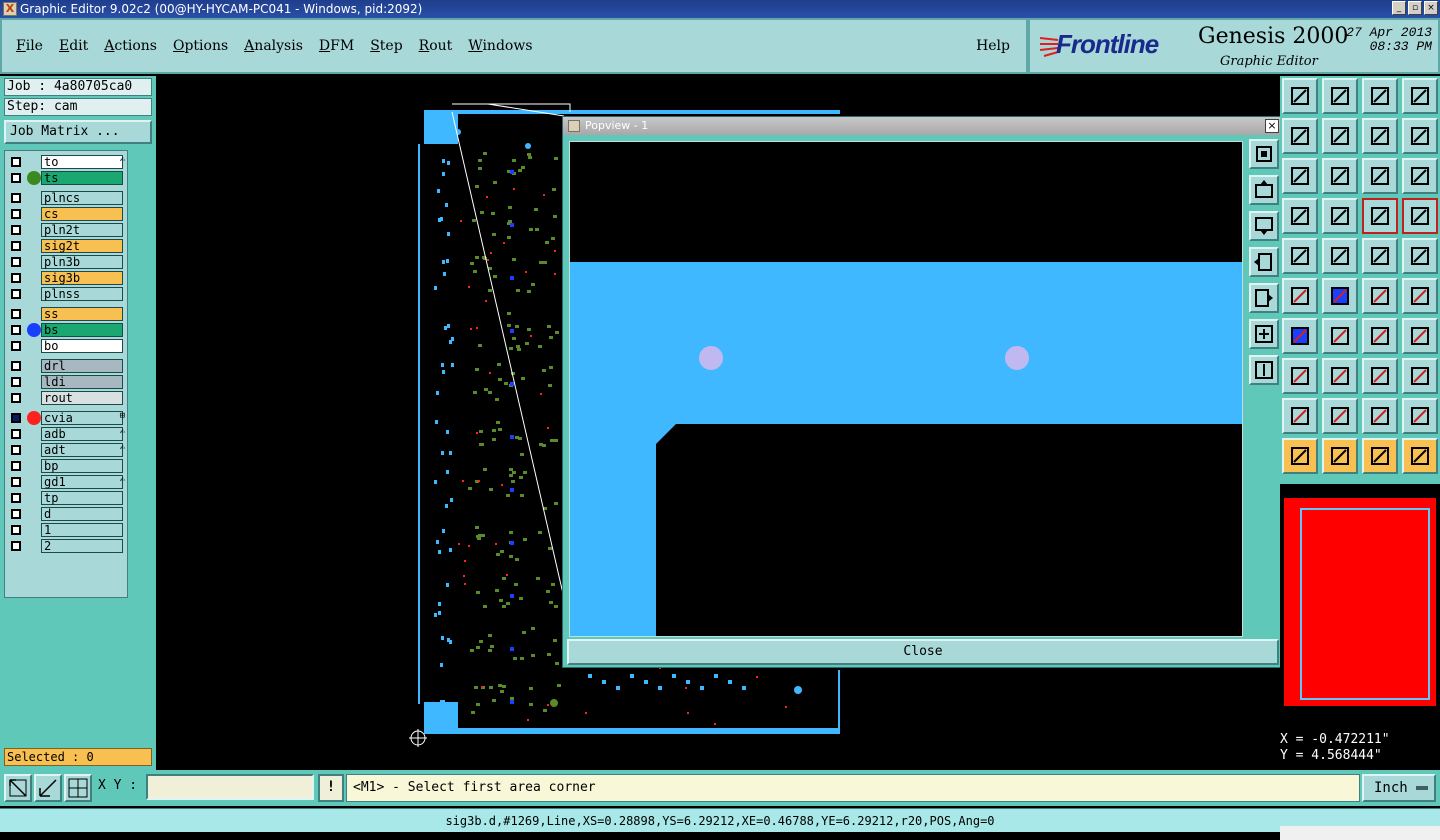 Image resolution: width=1440 pixels, height=840 pixels. What do you see at coordinates (1340, 336) in the screenshot?
I see `diagonal-icon` at bounding box center [1340, 336].